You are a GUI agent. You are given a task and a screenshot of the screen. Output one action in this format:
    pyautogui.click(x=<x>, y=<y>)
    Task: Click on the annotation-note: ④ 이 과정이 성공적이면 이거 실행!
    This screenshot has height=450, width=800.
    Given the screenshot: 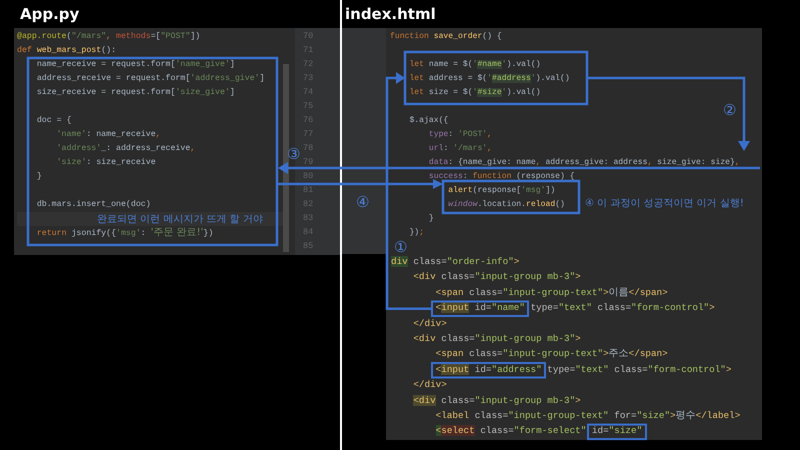 What is the action you would take?
    pyautogui.click(x=664, y=204)
    